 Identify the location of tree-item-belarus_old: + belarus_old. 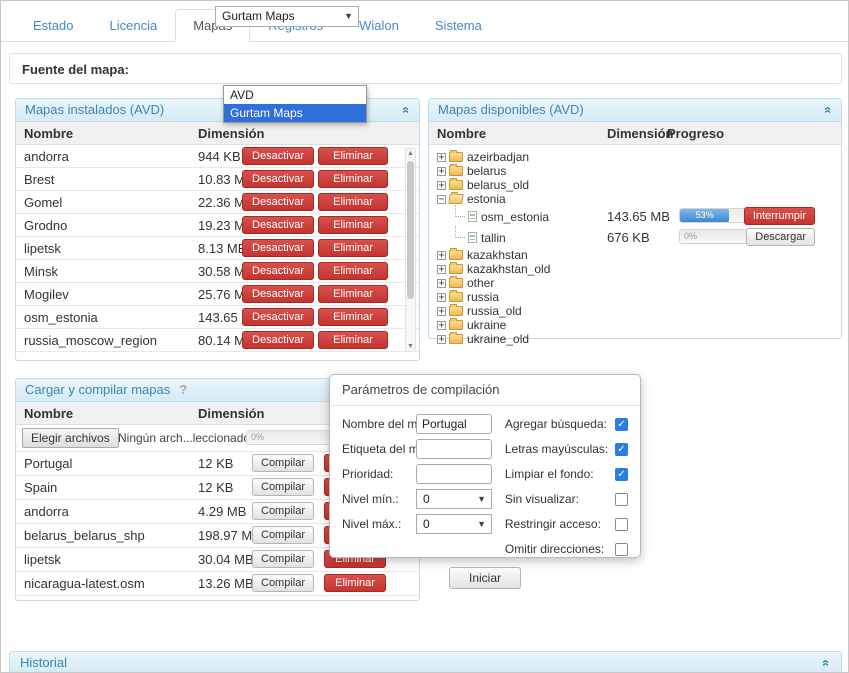
(635, 185).